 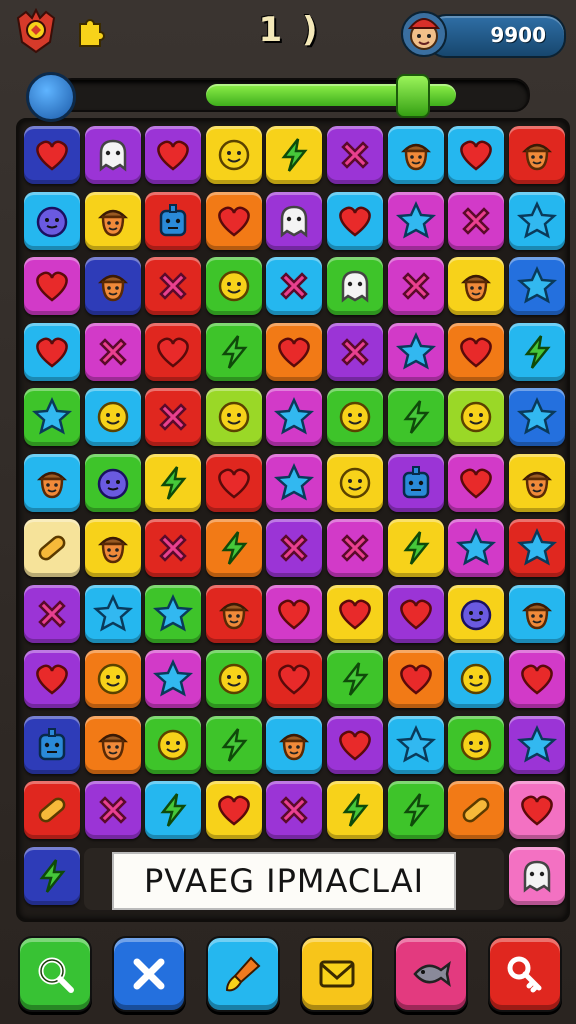 What do you see at coordinates (424, 33) in the screenshot?
I see `player-avatar` at bounding box center [424, 33].